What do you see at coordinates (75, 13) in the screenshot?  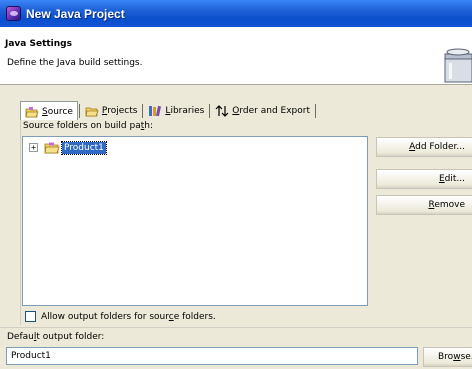 I see `window-title: New Java Project` at bounding box center [75, 13].